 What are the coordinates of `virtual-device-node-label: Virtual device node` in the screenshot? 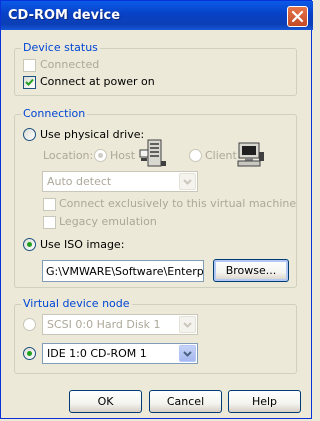 It's located at (76, 303).